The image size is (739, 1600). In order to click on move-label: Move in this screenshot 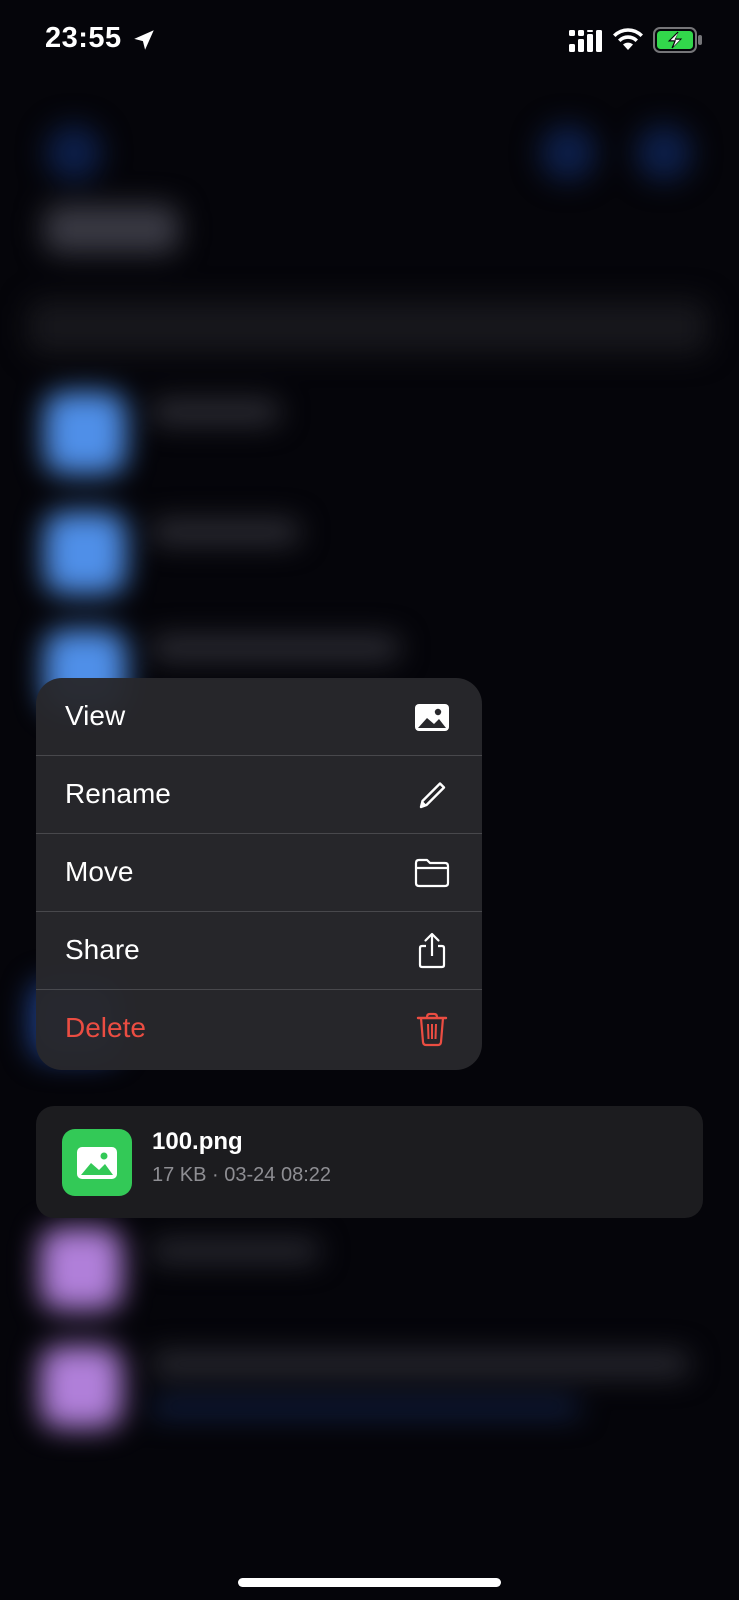, I will do `click(99, 871)`.